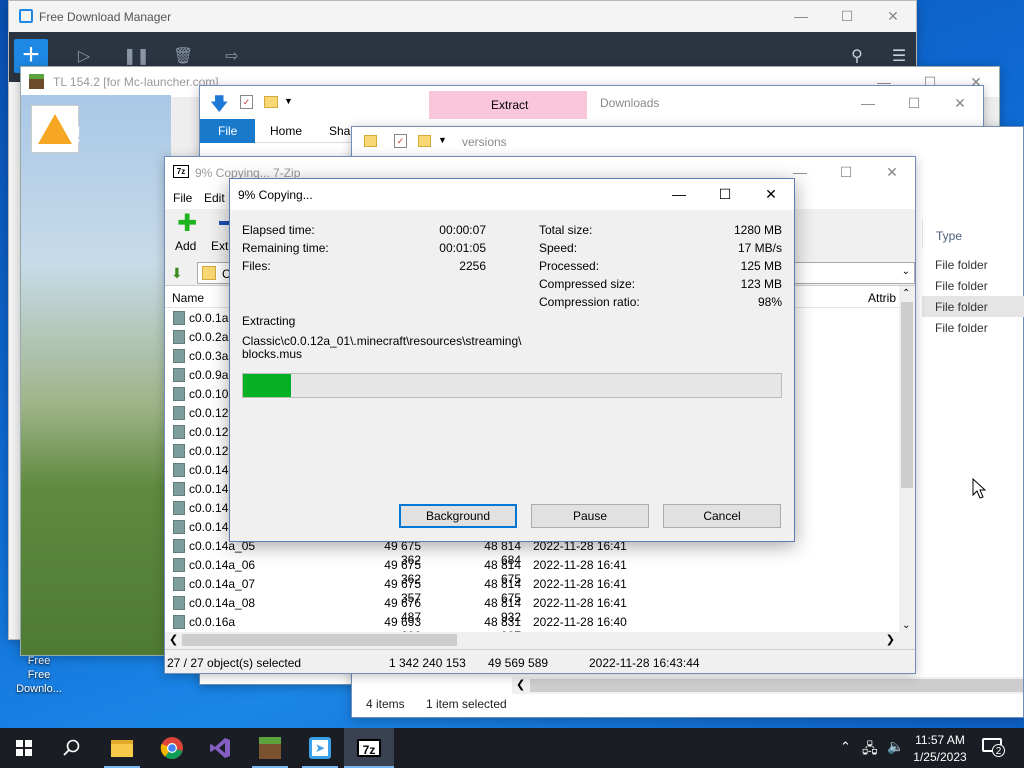 The width and height of the screenshot is (1024, 768). I want to click on status-item-count: 4 items, so click(385, 704).